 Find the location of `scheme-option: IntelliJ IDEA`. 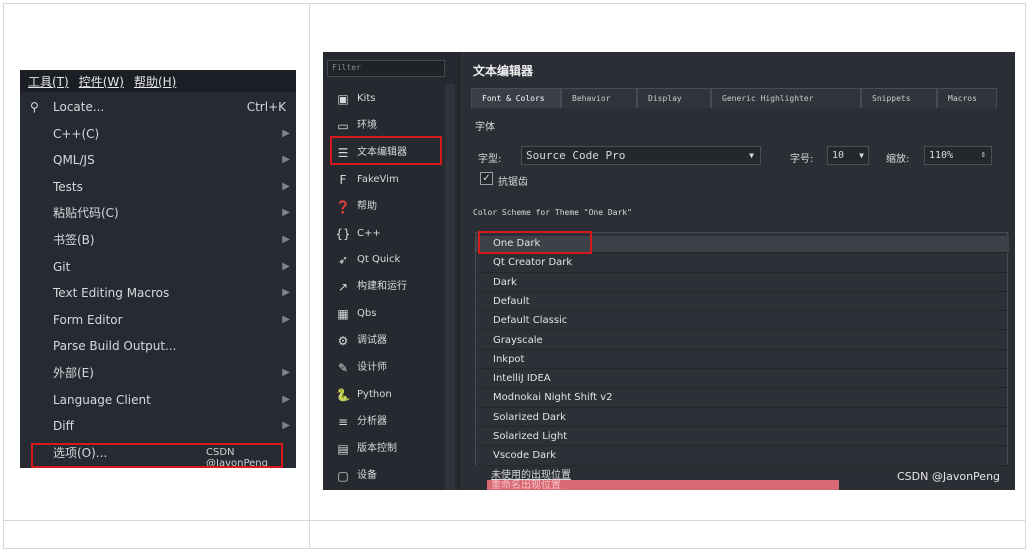

scheme-option: IntelliJ IDEA is located at coordinates (742, 379).